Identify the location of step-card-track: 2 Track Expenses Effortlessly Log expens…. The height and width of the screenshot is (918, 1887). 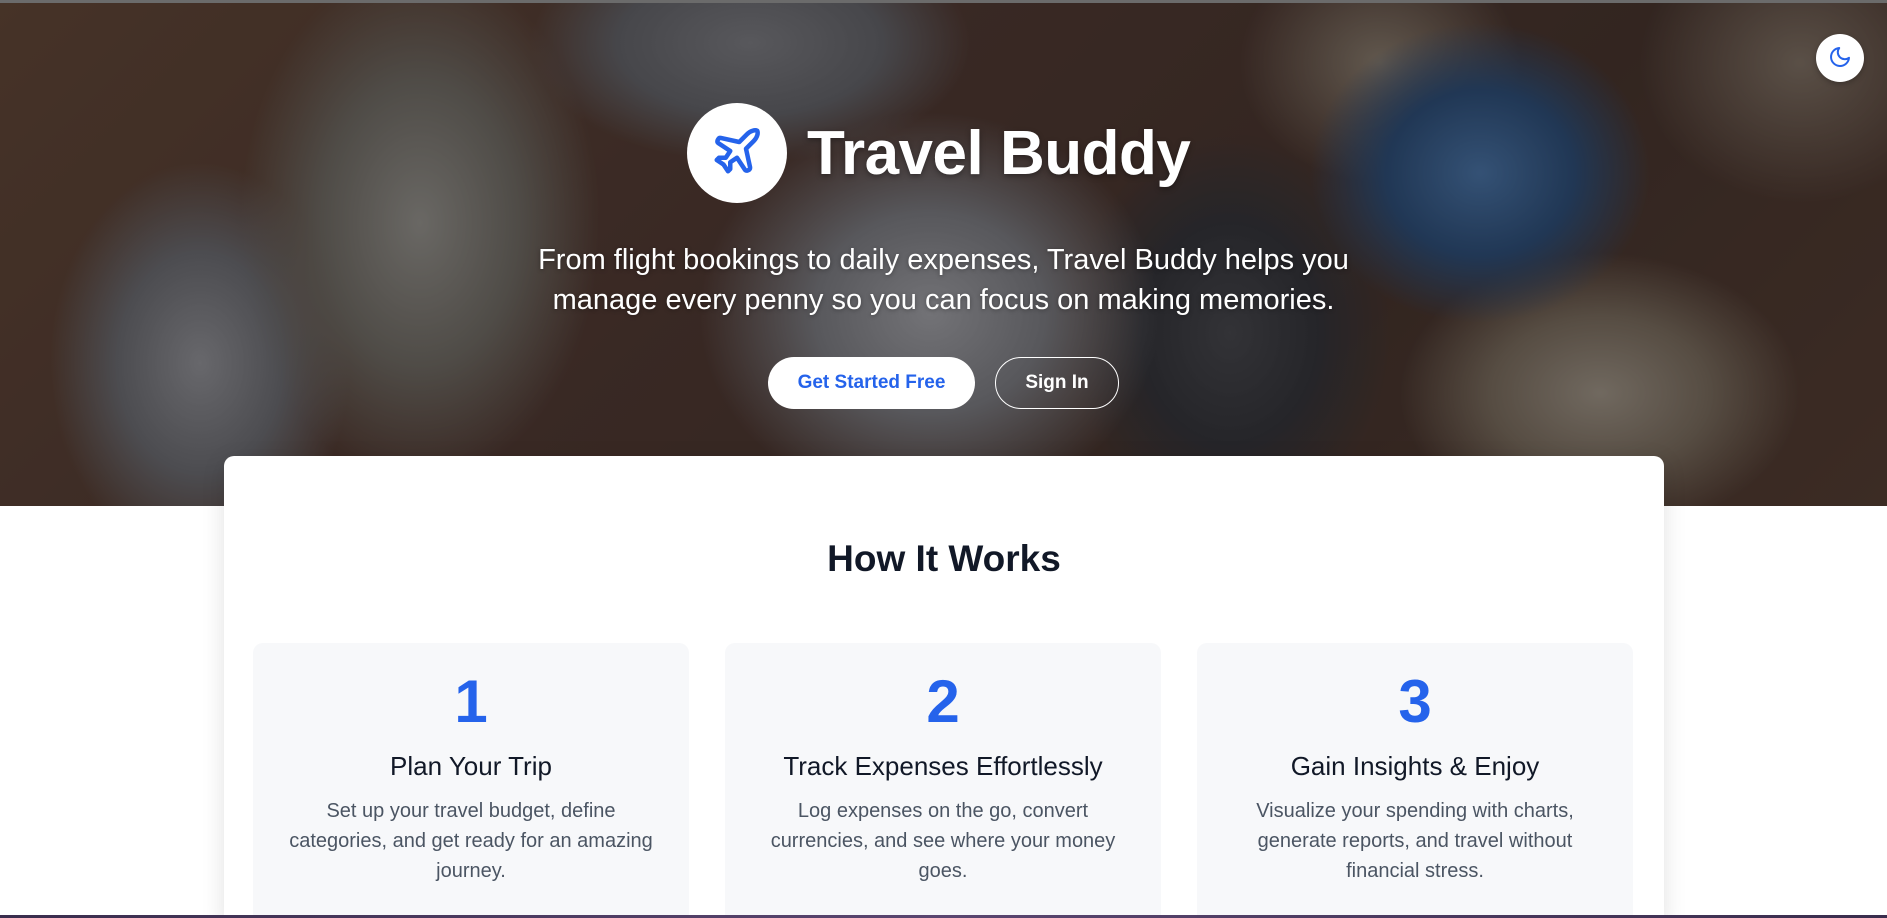
(943, 780).